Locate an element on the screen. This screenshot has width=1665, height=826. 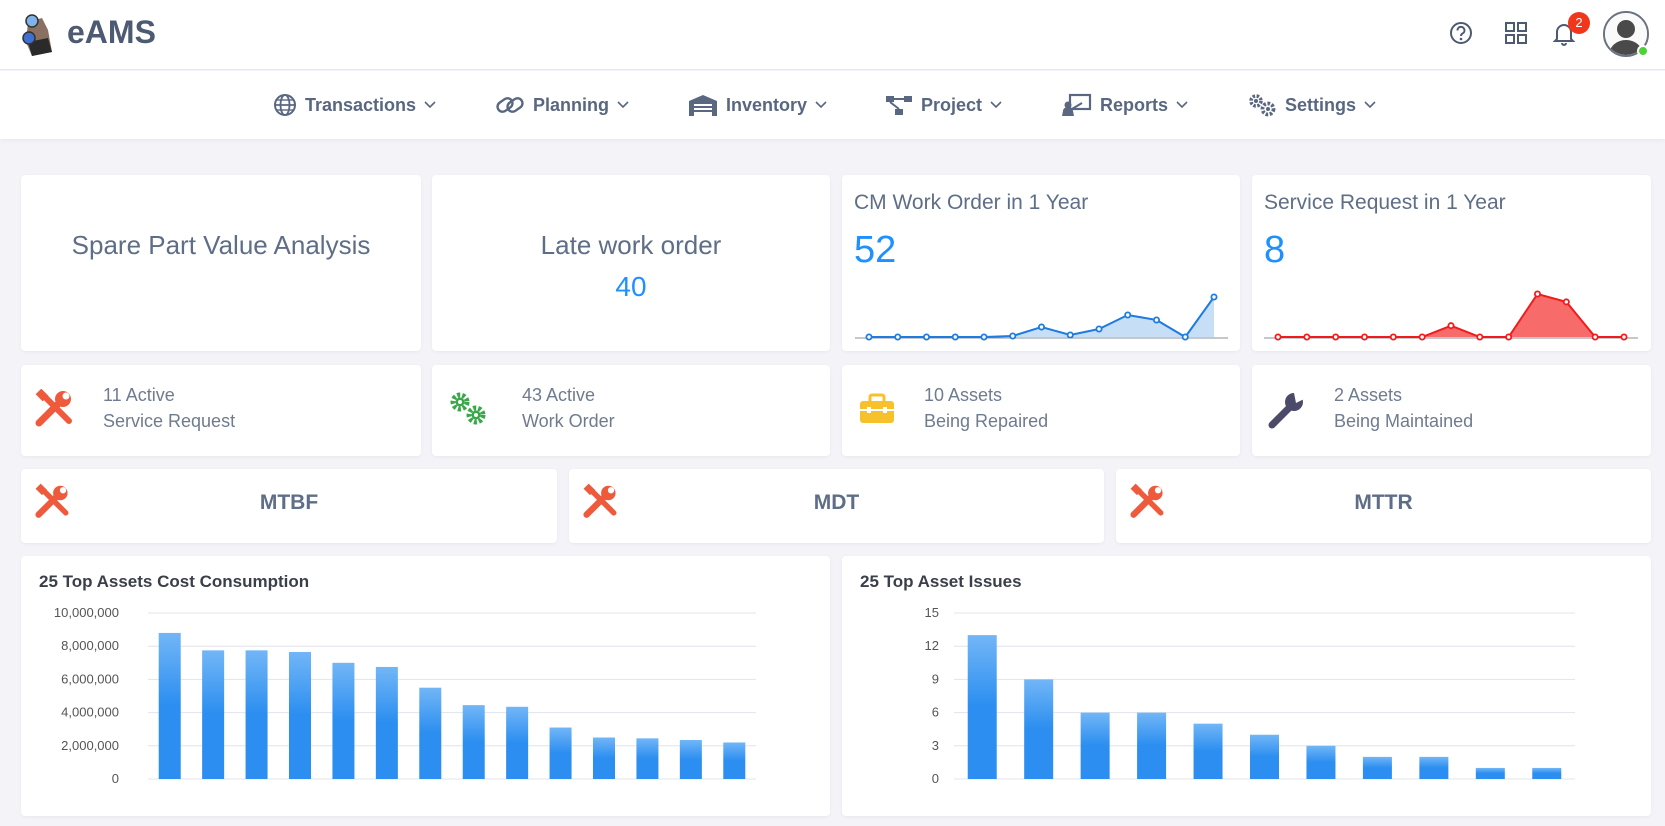
notification-badge: 2 is located at coordinates (1579, 23).